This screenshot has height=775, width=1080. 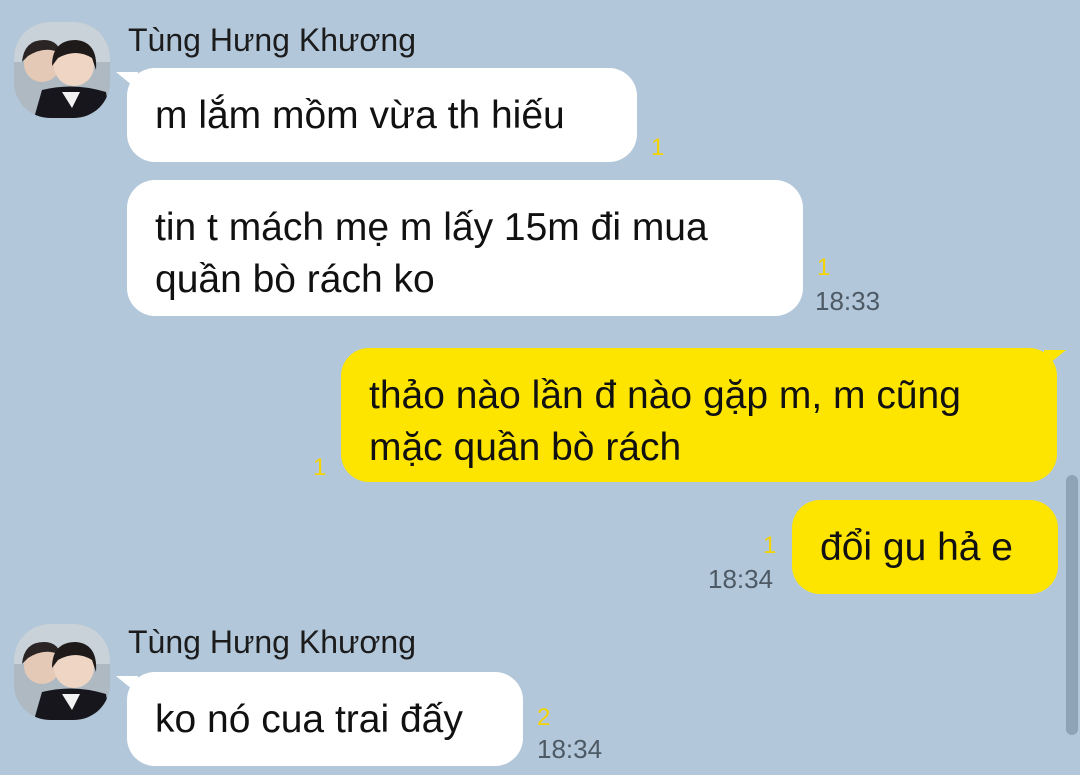 What do you see at coordinates (360, 115) in the screenshot?
I see `message-text: m lắm mồm vừa th hiếu` at bounding box center [360, 115].